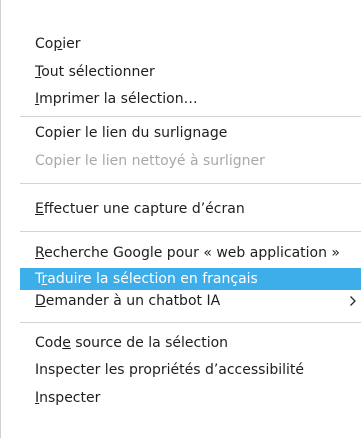 This screenshot has width=361, height=438. I want to click on menu-item-view-selection-source: Code source de la sélection, so click(190, 343).